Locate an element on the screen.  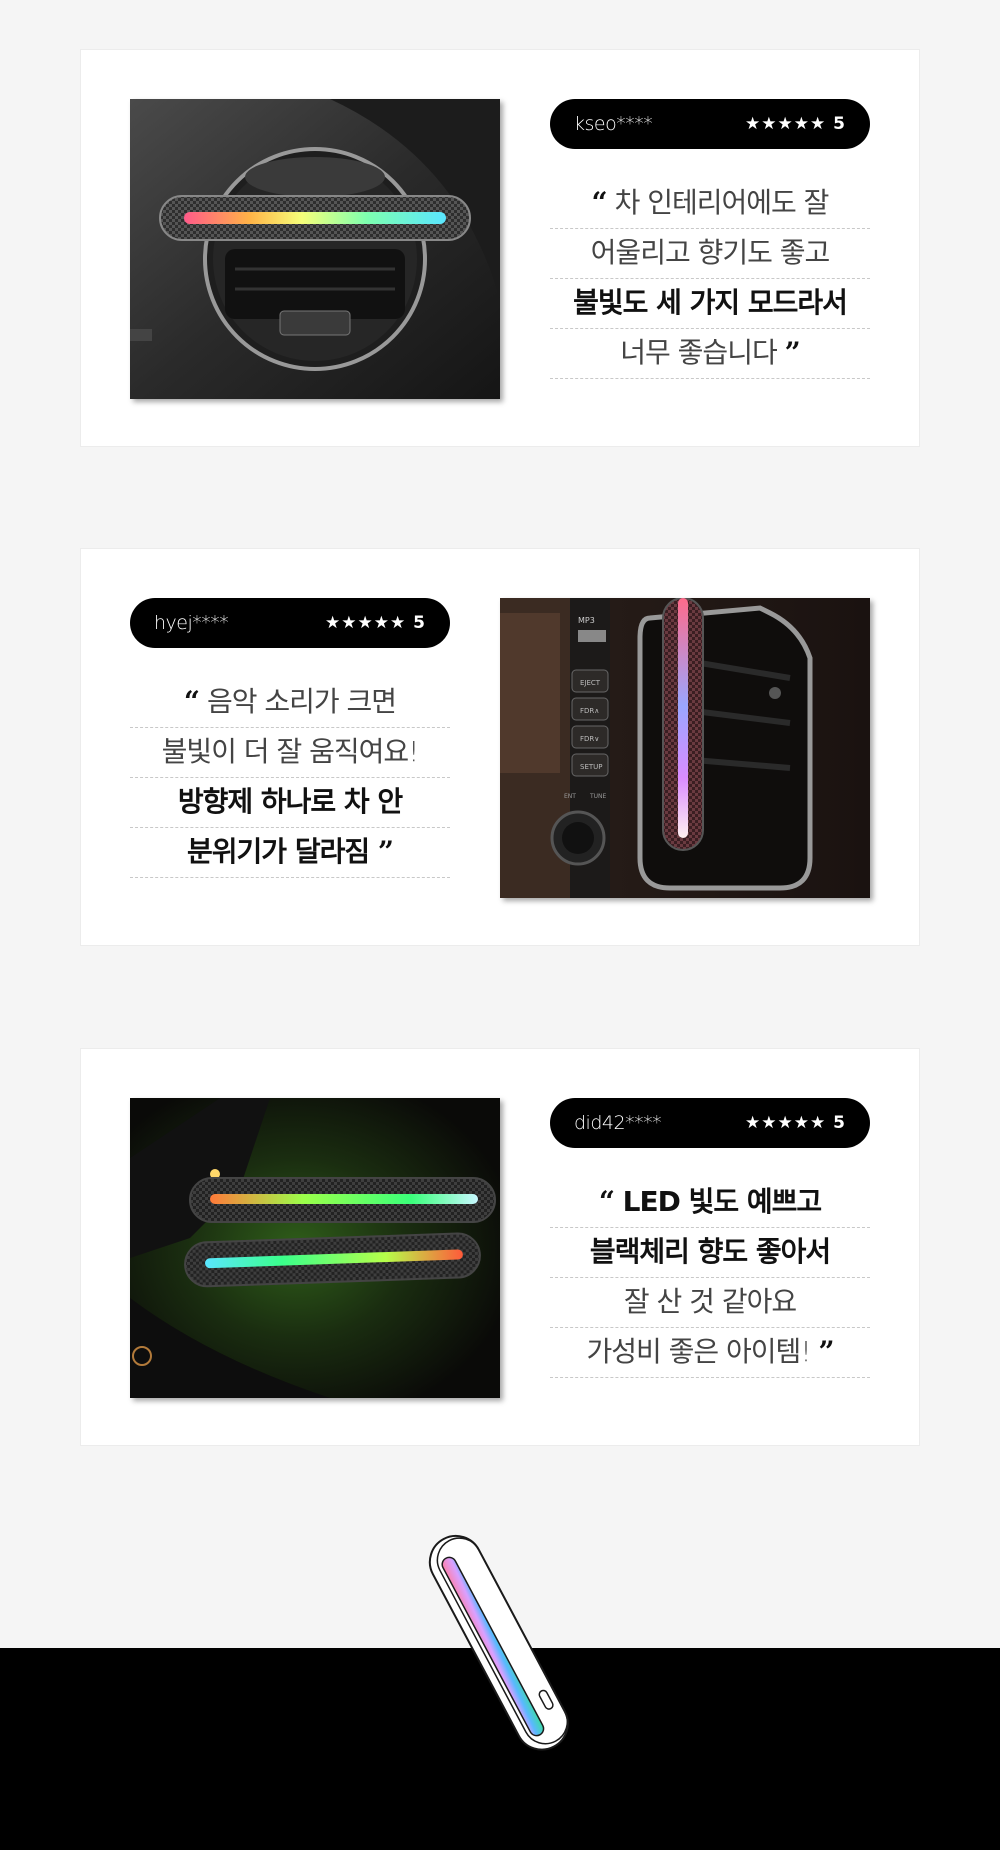
review-line: “ LED 빛도 예쁘고 is located at coordinates (710, 1203).